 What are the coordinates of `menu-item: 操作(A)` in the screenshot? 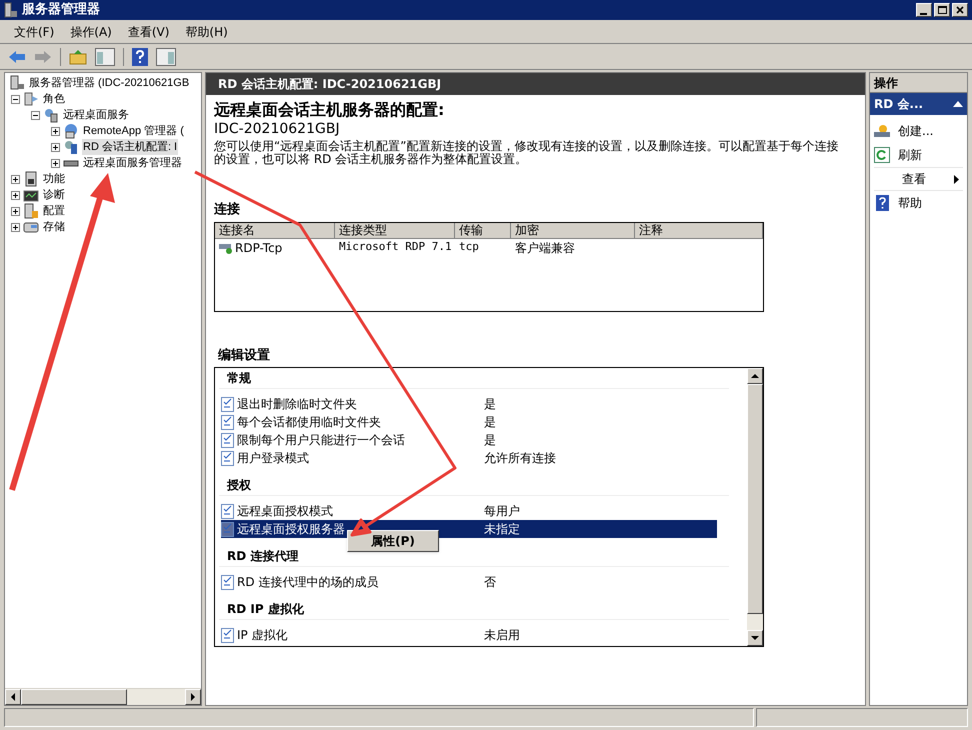 It's located at (91, 31).